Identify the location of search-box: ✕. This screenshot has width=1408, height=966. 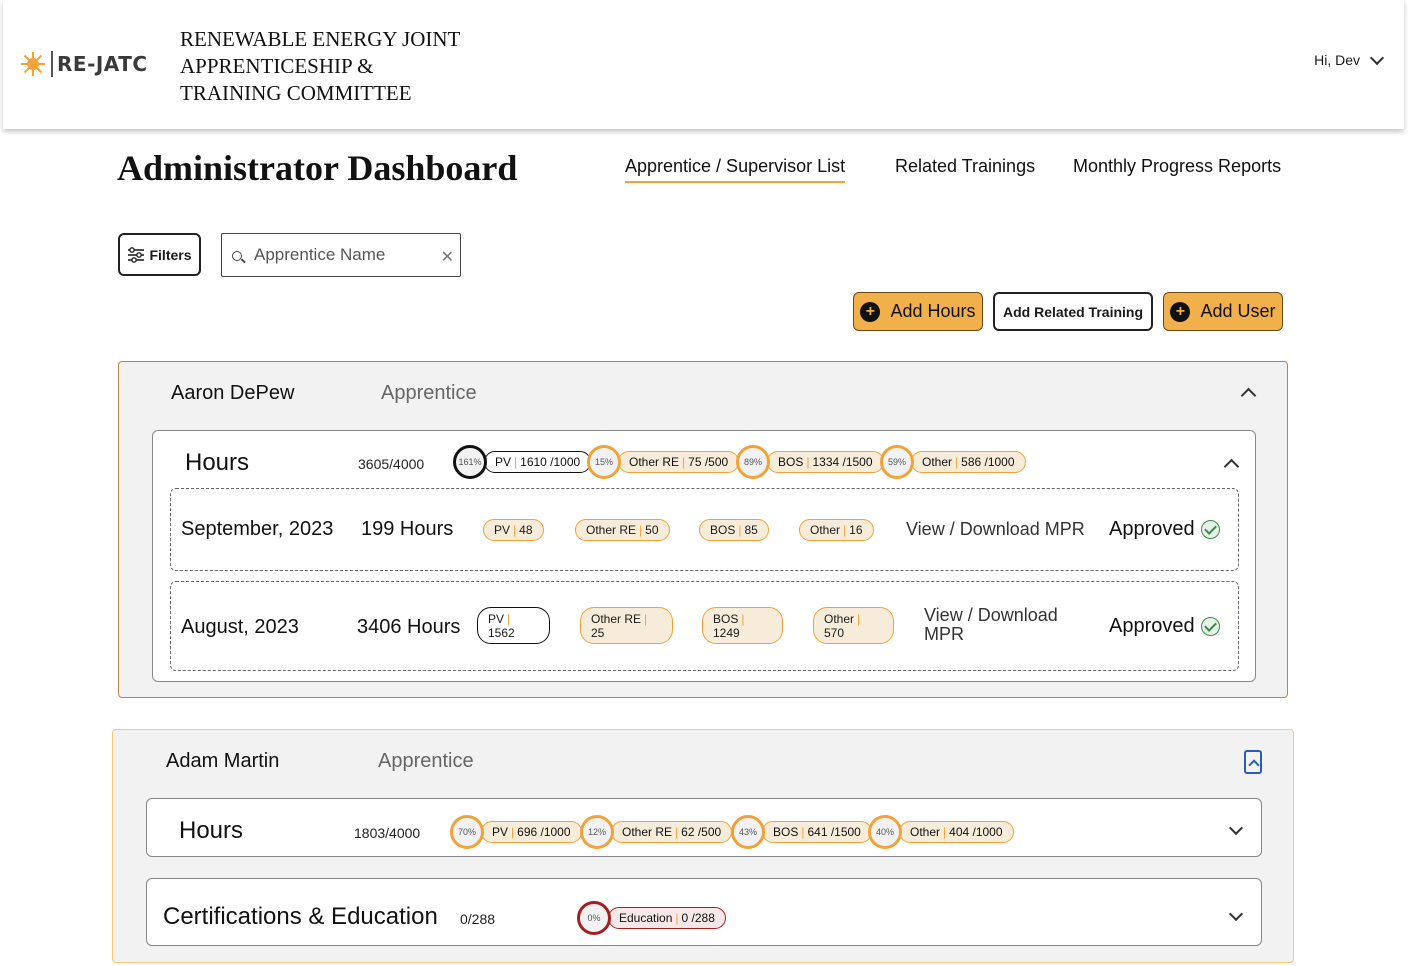
(341, 255).